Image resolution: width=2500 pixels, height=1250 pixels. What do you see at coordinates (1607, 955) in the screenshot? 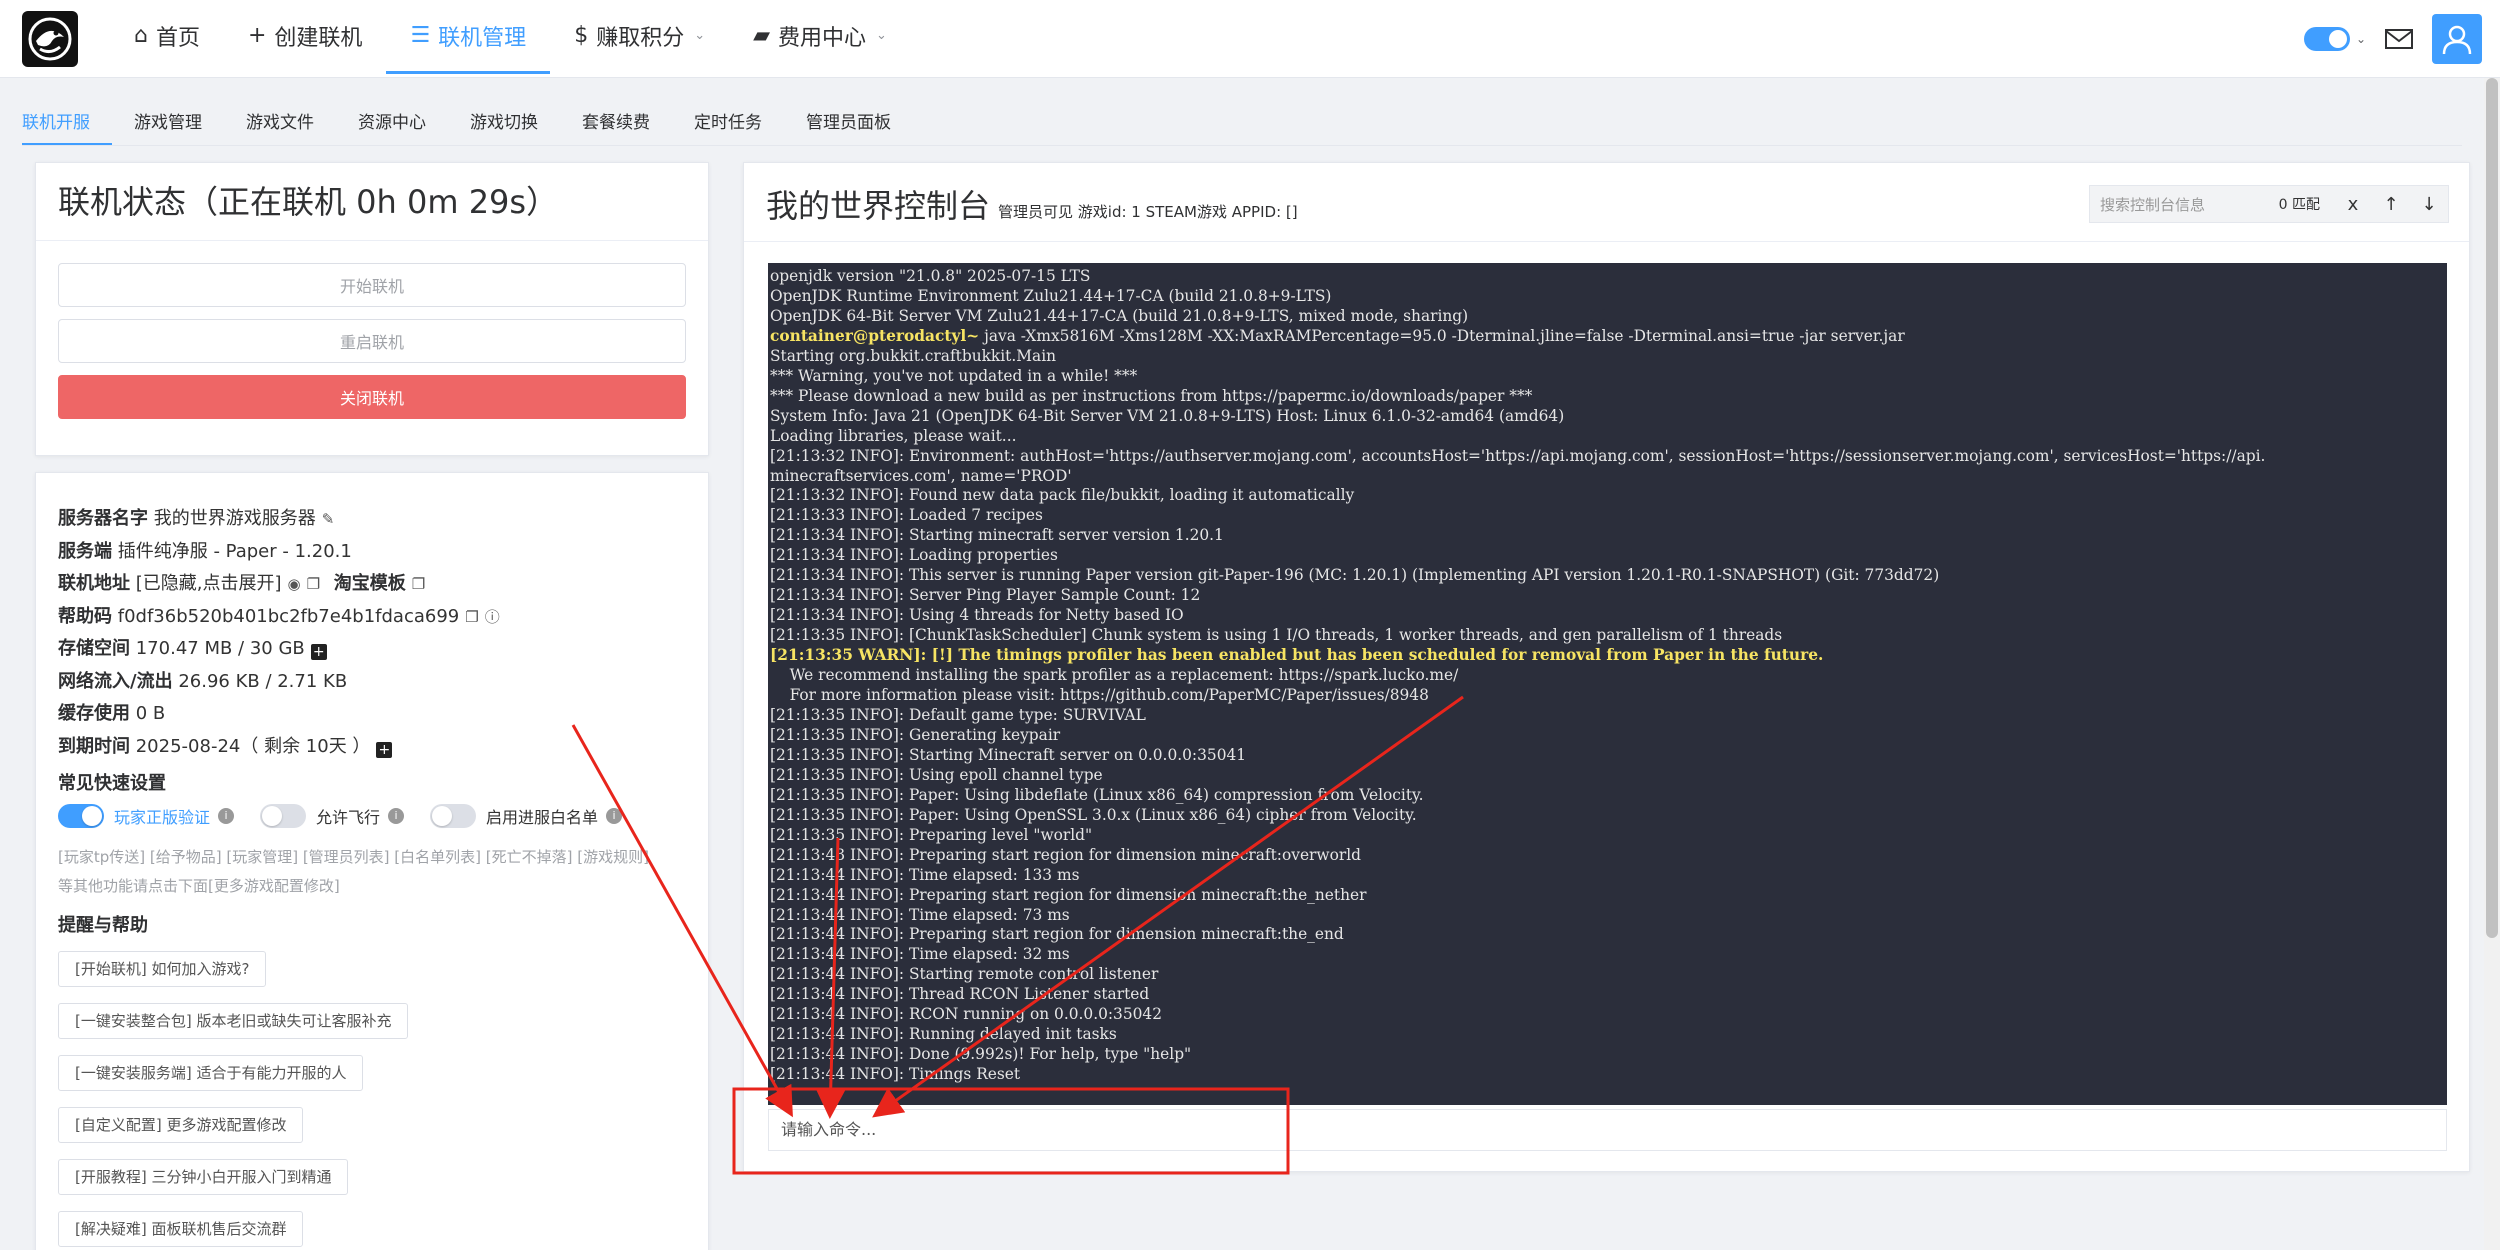
I see `console-line: [21:13:44 INFO]: Time elapsed: 32 ms` at bounding box center [1607, 955].